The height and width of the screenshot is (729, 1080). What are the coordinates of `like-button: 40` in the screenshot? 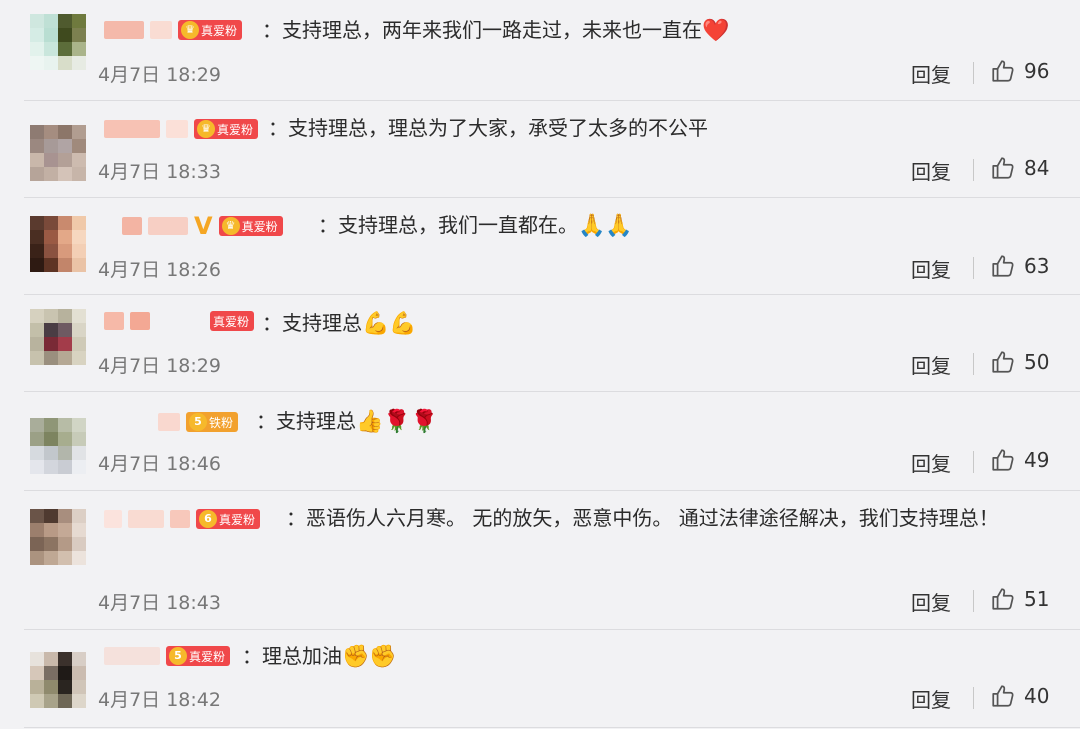 It's located at (1019, 696).